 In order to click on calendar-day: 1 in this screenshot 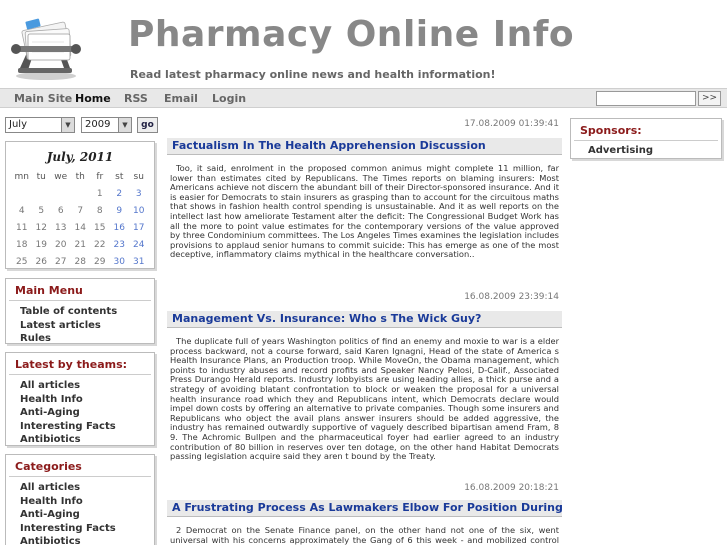, I will do `click(100, 193)`.